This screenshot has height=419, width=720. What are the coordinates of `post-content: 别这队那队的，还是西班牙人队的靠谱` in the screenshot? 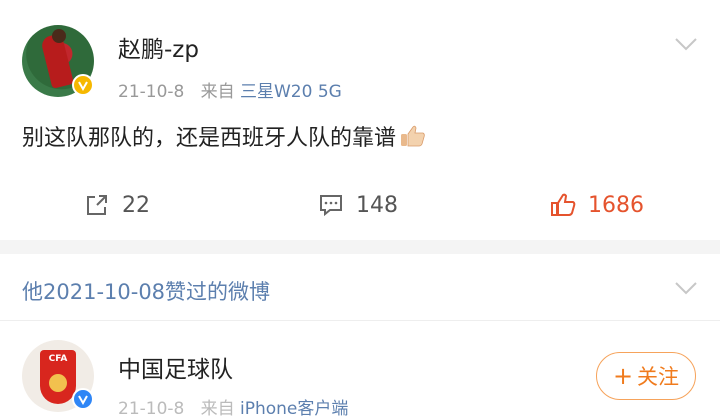 It's located at (224, 136).